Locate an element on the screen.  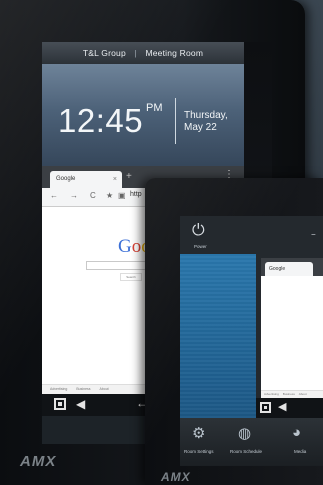
power-icon: ⏻ is located at coordinates (198, 231).